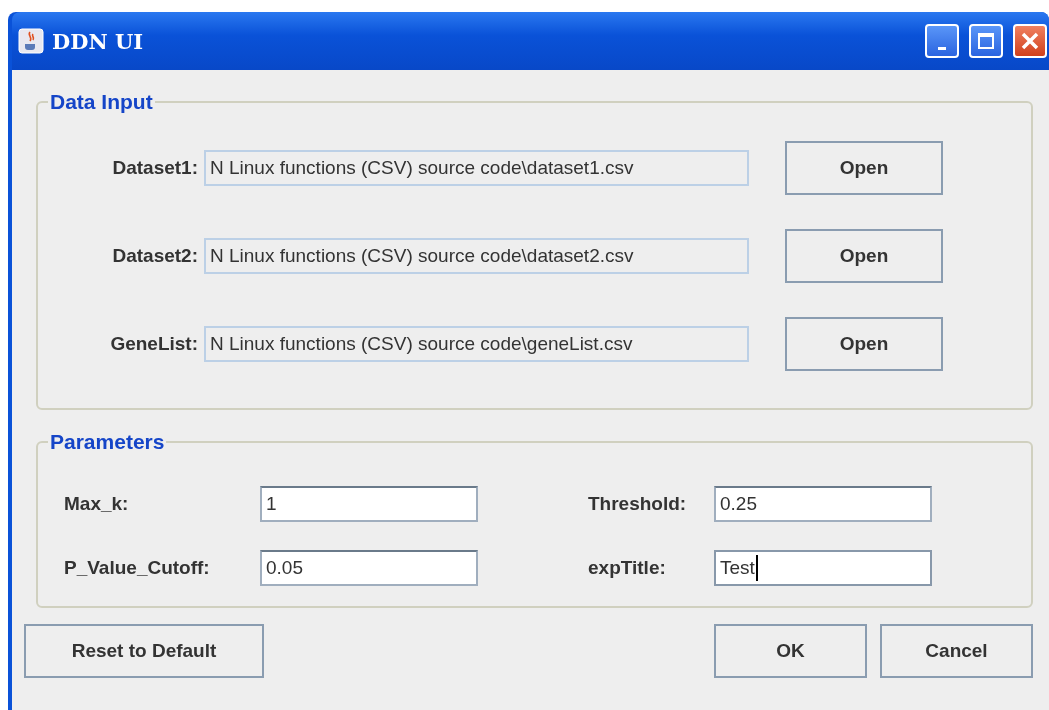 This screenshot has height=710, width=1049. What do you see at coordinates (956, 651) in the screenshot?
I see `cancel-button: Cancel` at bounding box center [956, 651].